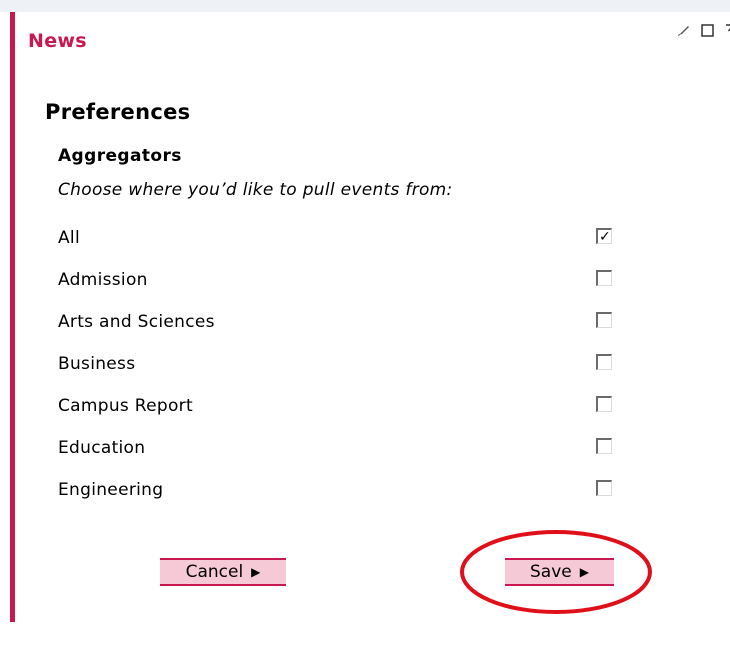 The width and height of the screenshot is (730, 646). Describe the element at coordinates (69, 238) in the screenshot. I see `option-label: All` at that location.